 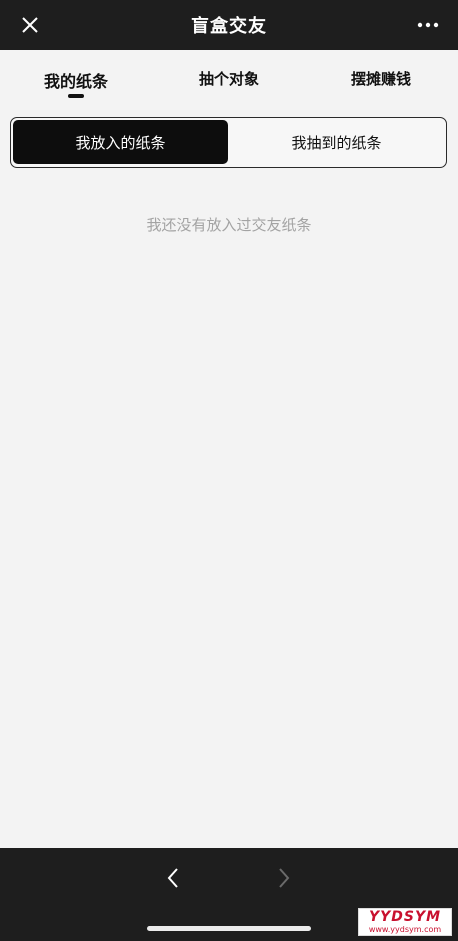 I want to click on tab-draw-partner: 抽个对象, so click(x=229, y=78).